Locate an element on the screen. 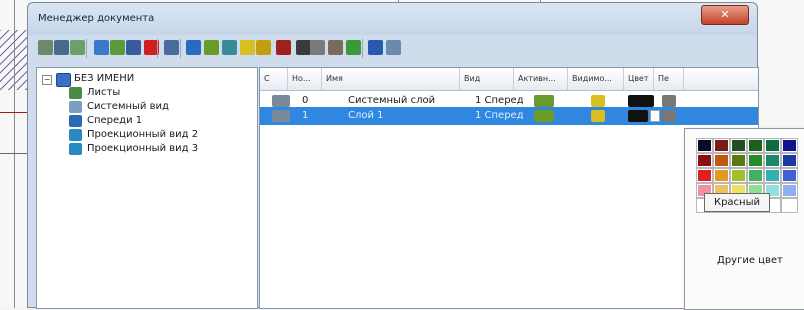 The image size is (804, 310). title-bar: Менеджер документа ✕ is located at coordinates (392, 19).